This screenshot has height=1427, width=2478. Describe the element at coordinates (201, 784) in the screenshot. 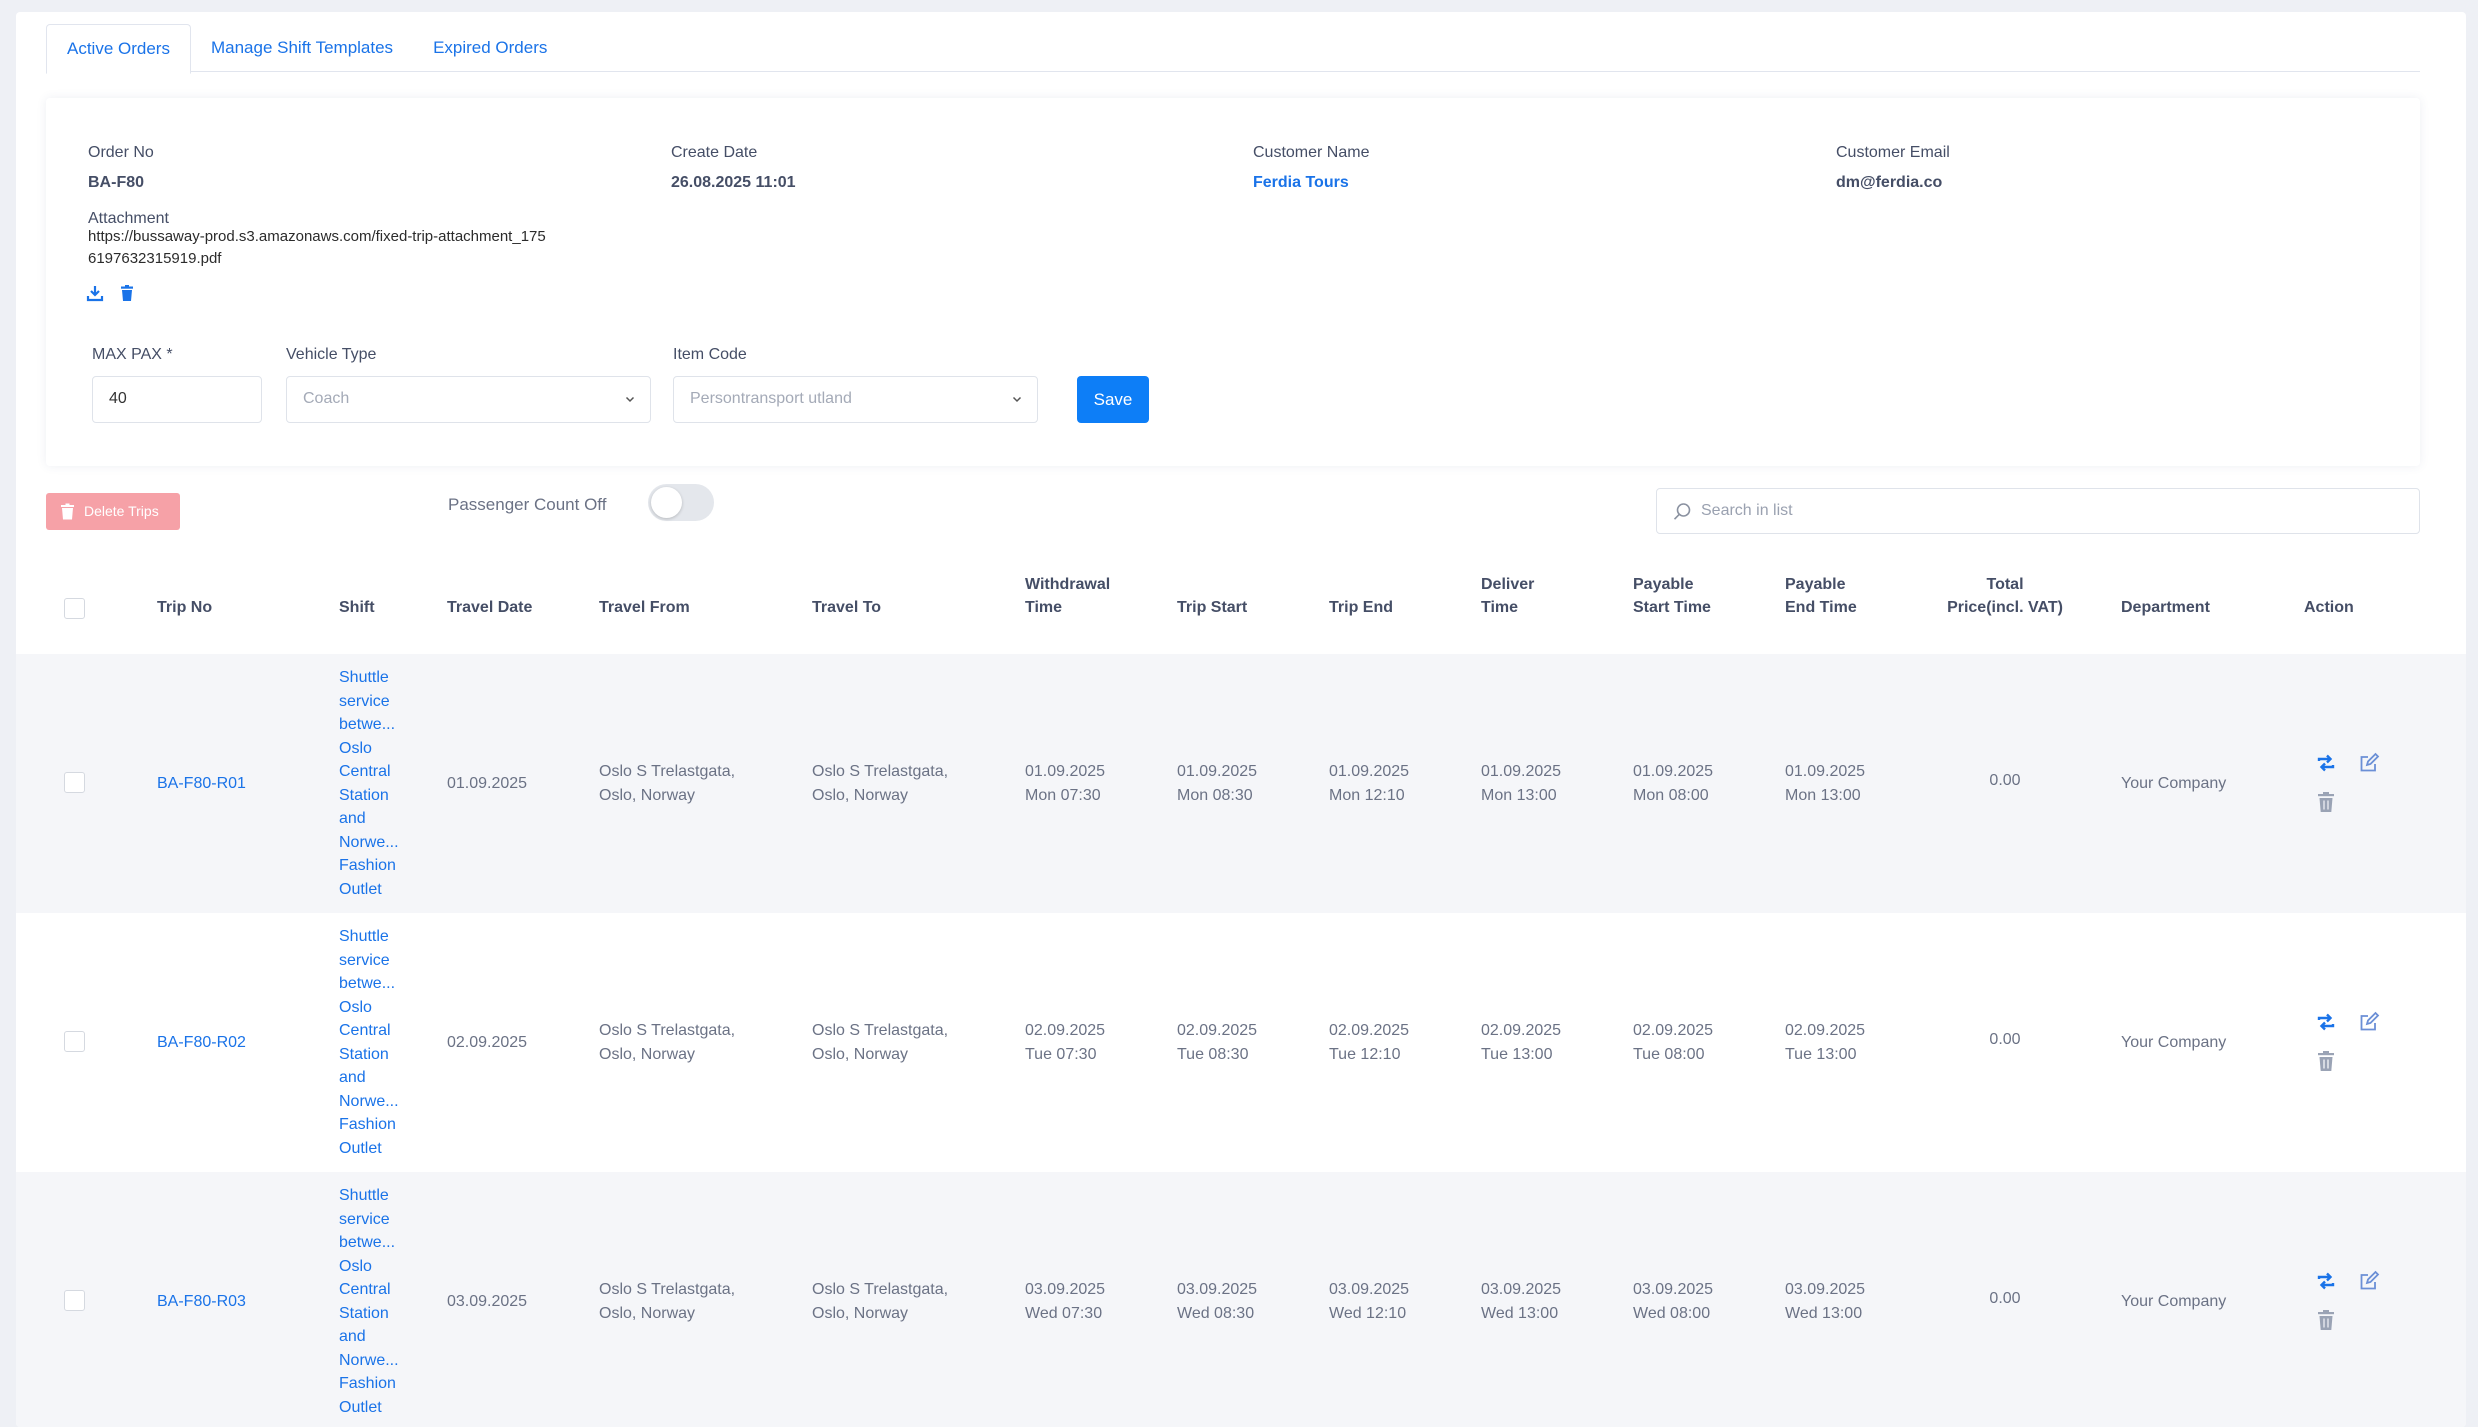

I see `trip-no-link: BA-F80-R01` at that location.